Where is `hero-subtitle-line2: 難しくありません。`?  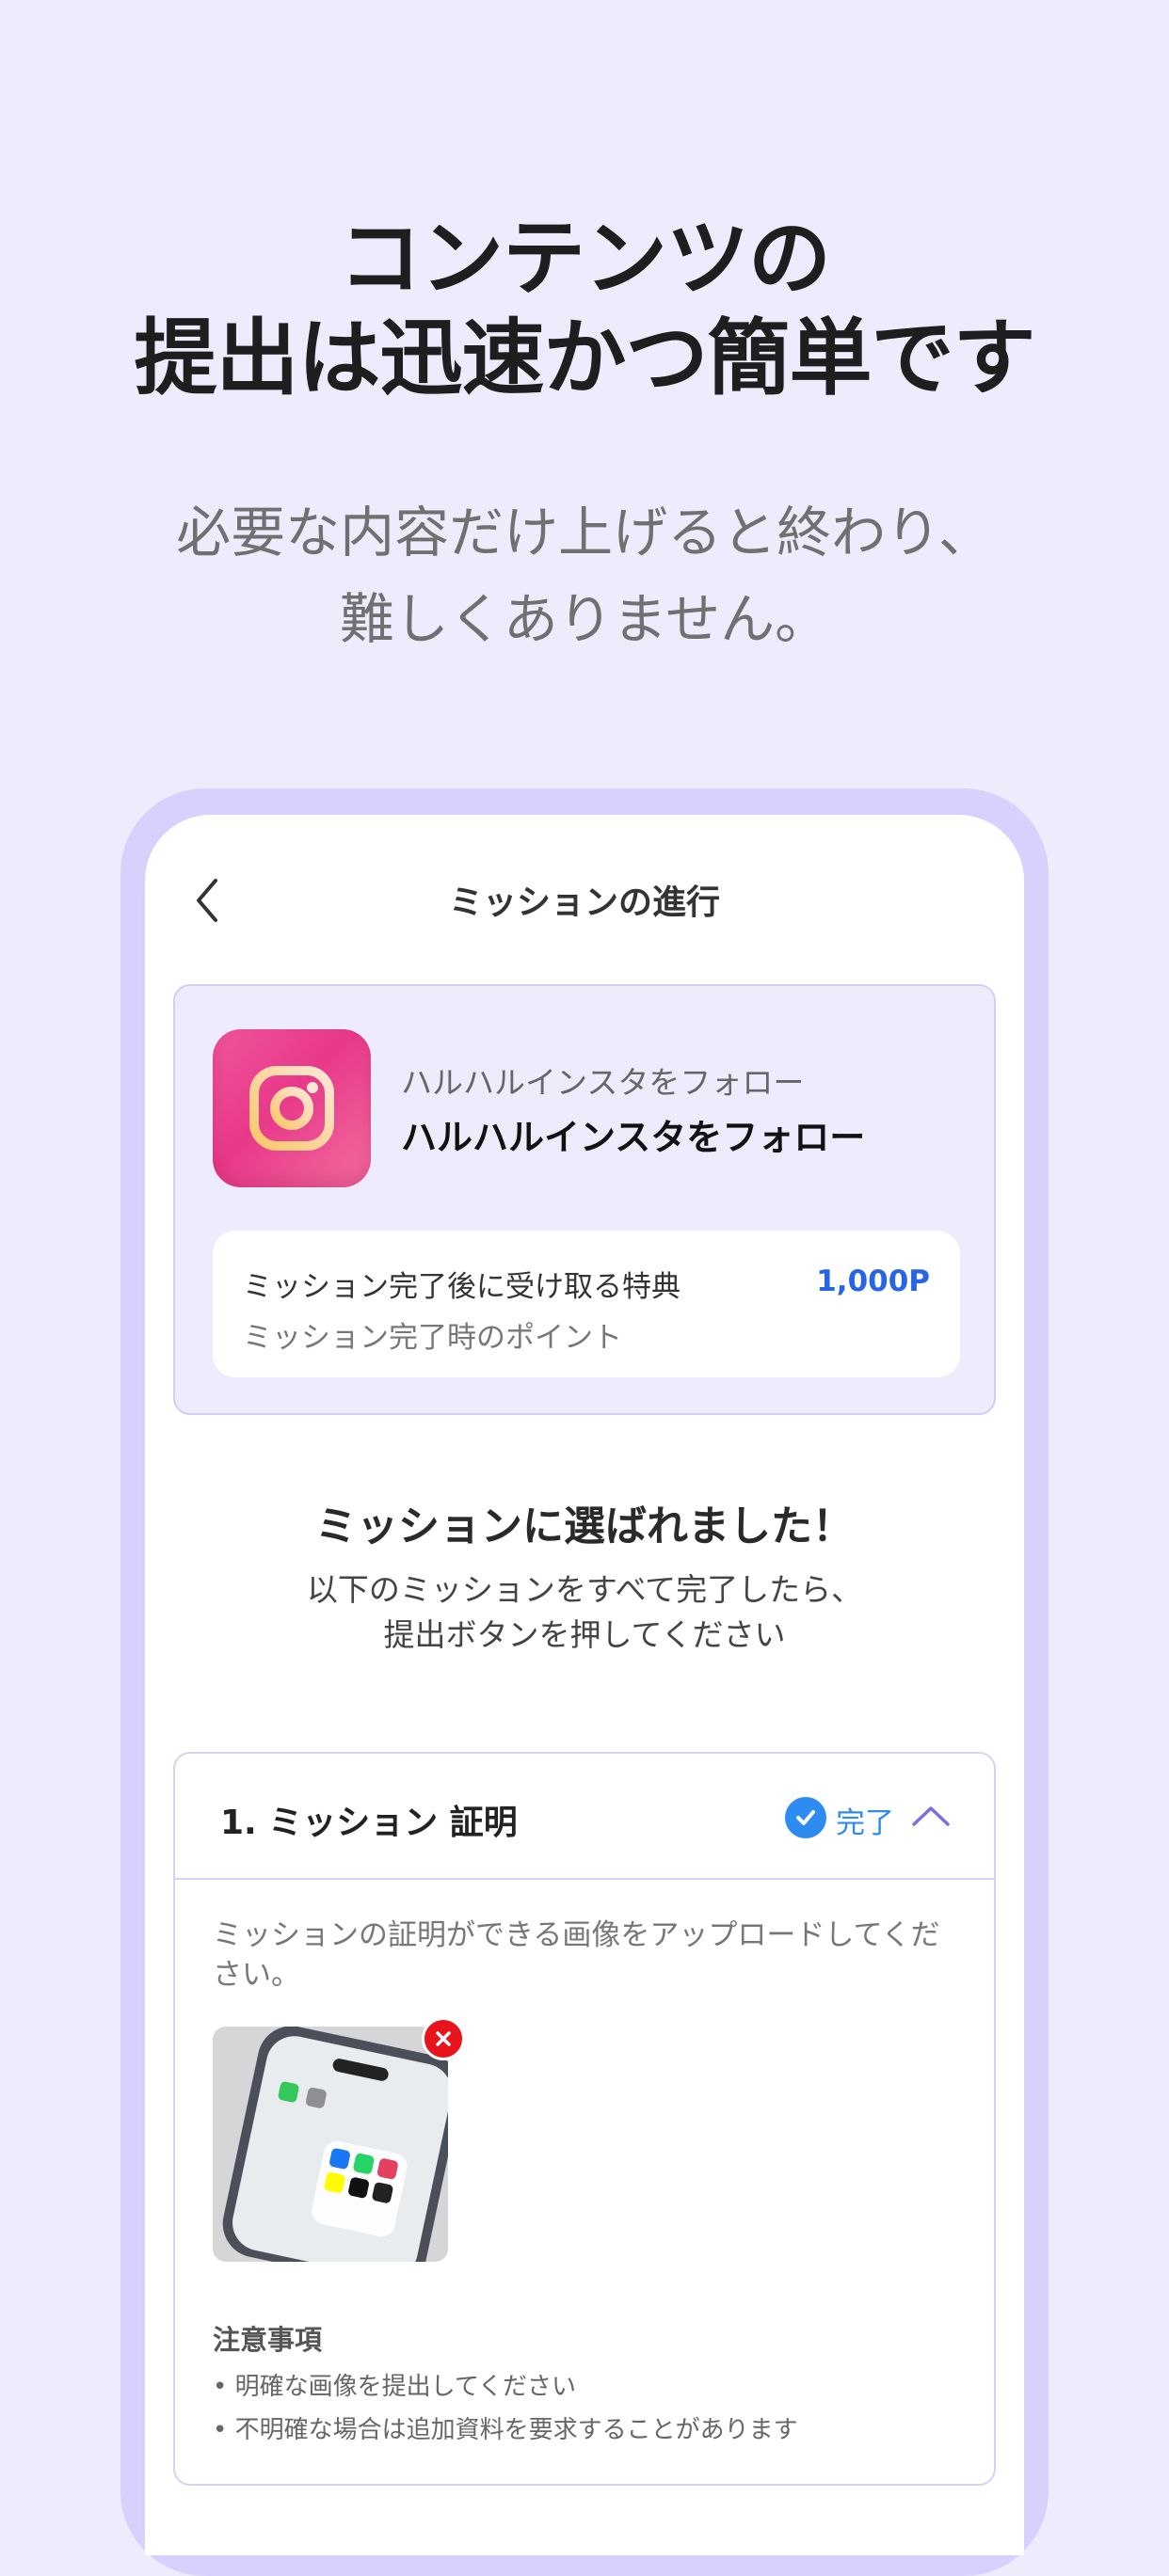
hero-subtitle-line2: 難しくありません。 is located at coordinates (584, 619).